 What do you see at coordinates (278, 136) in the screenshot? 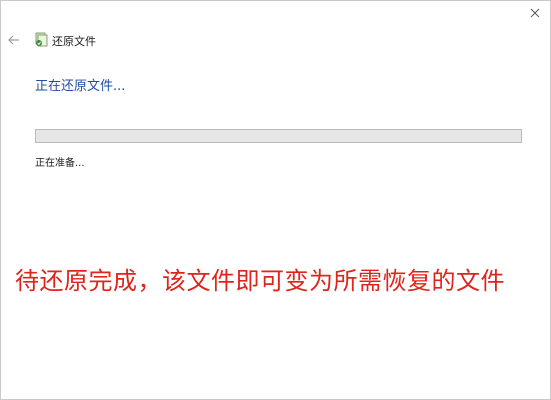
I see `progress-bar` at bounding box center [278, 136].